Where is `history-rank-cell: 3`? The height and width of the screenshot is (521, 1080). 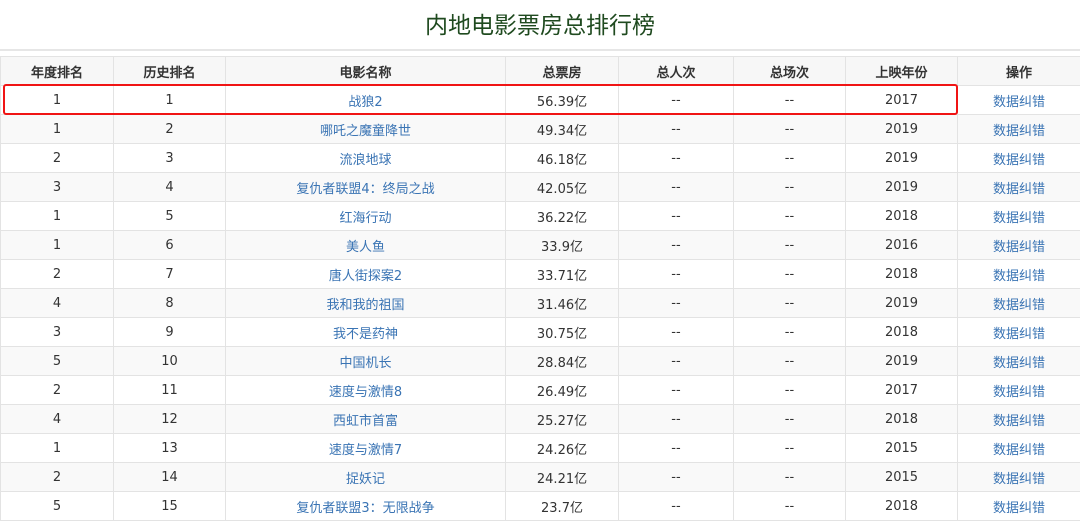
history-rank-cell: 3 is located at coordinates (170, 158).